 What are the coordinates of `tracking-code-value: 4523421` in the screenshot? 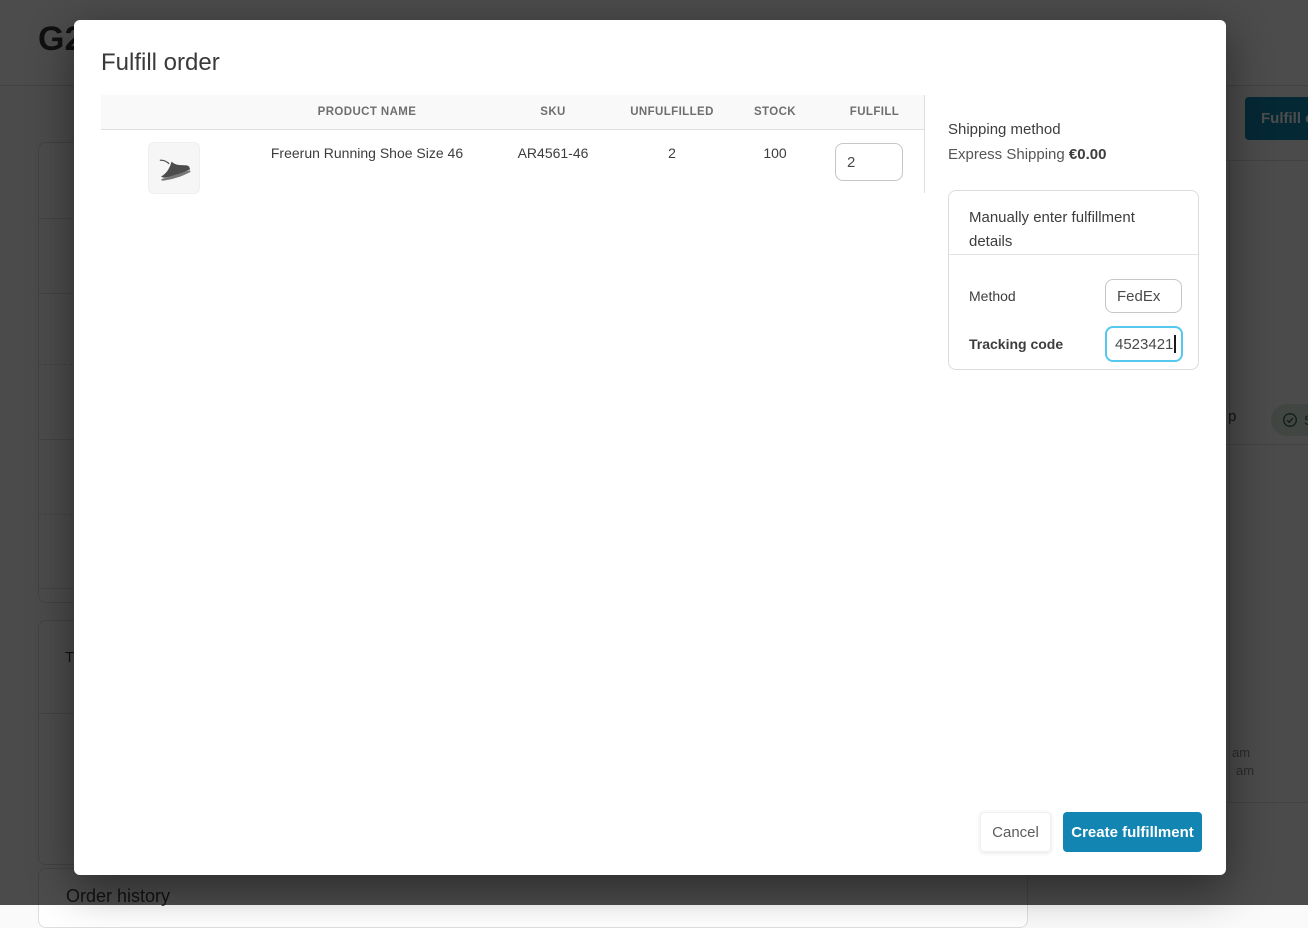 It's located at (1144, 344).